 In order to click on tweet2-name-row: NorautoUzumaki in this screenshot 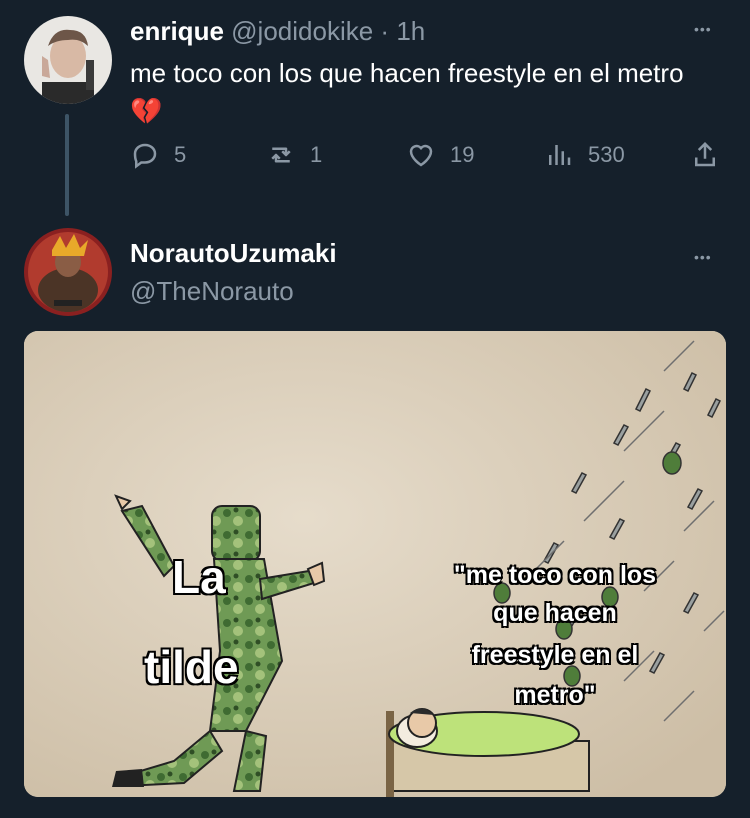, I will do `click(233, 253)`.